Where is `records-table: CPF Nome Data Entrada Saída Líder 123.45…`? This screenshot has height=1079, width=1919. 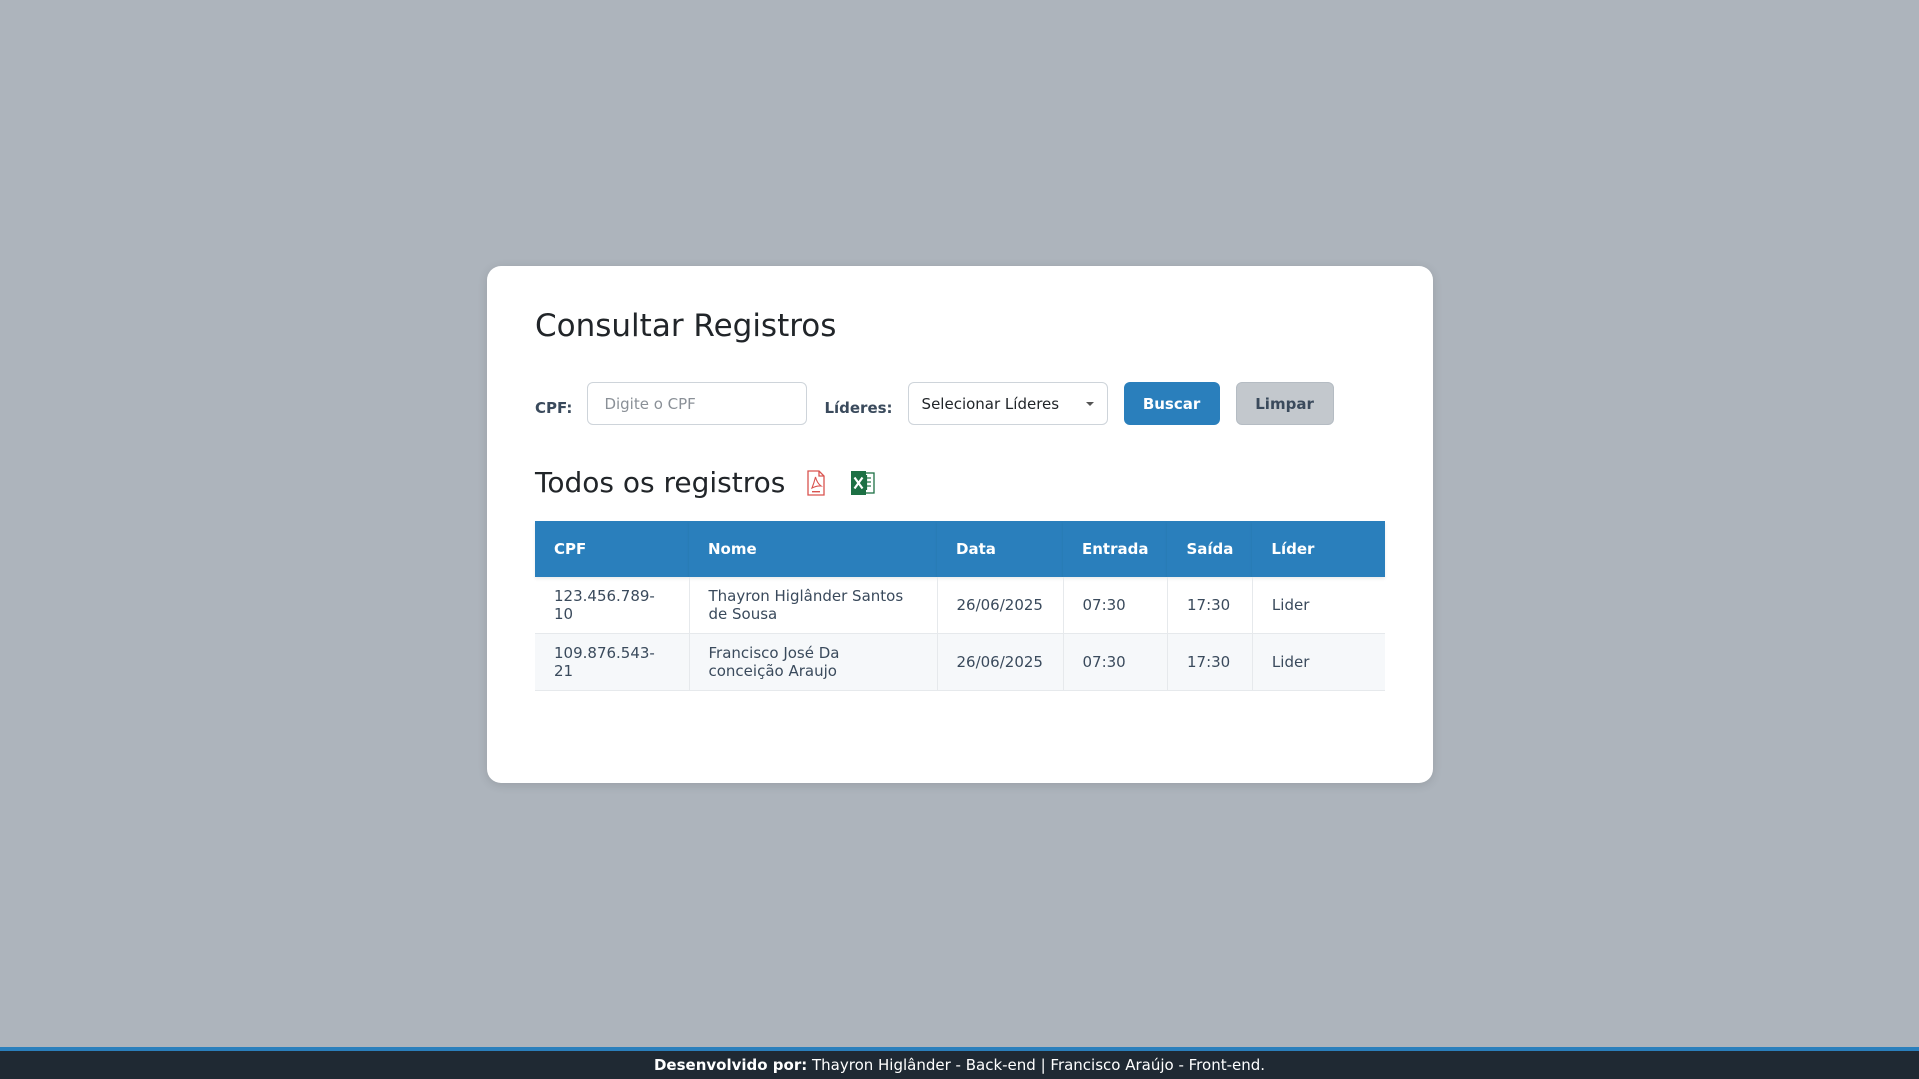
records-table: CPF Nome Data Entrada Saída Líder 123.45… is located at coordinates (960, 606).